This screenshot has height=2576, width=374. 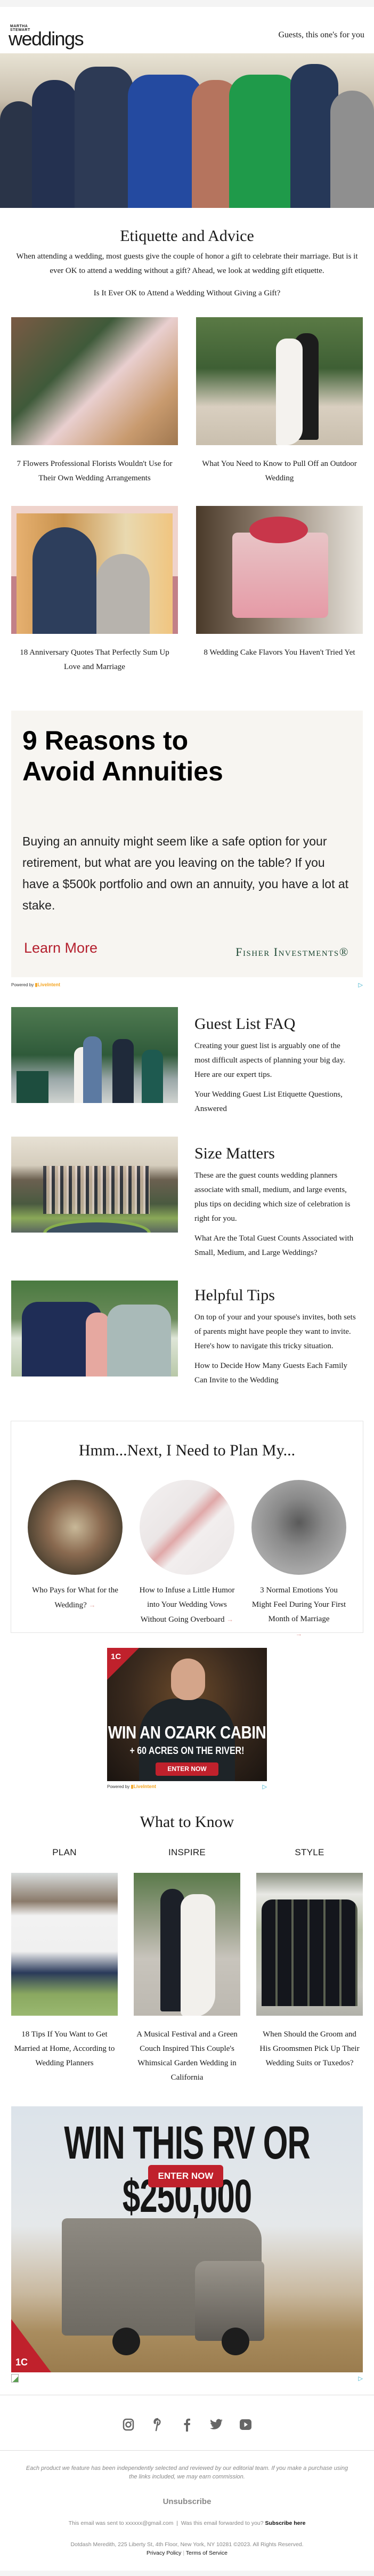 What do you see at coordinates (235, 2341) in the screenshot?
I see `rv-wheel` at bounding box center [235, 2341].